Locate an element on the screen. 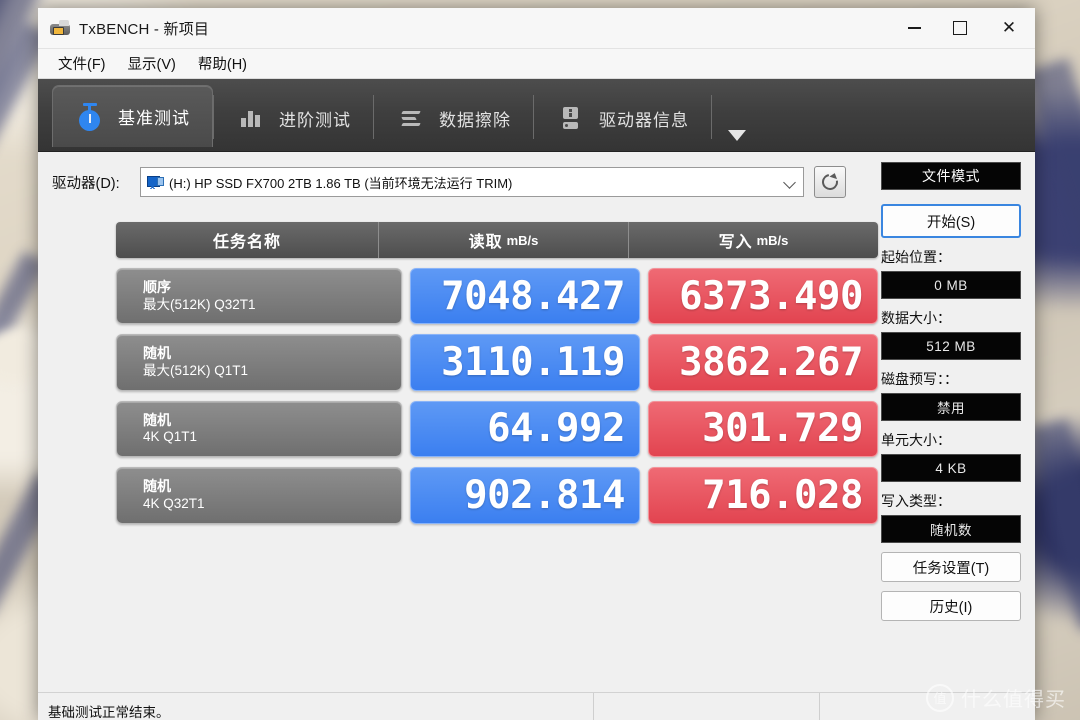 Image resolution: width=1080 pixels, height=720 pixels. task-name-cell: 顺序 最大(512K) Q32T1 is located at coordinates (259, 296).